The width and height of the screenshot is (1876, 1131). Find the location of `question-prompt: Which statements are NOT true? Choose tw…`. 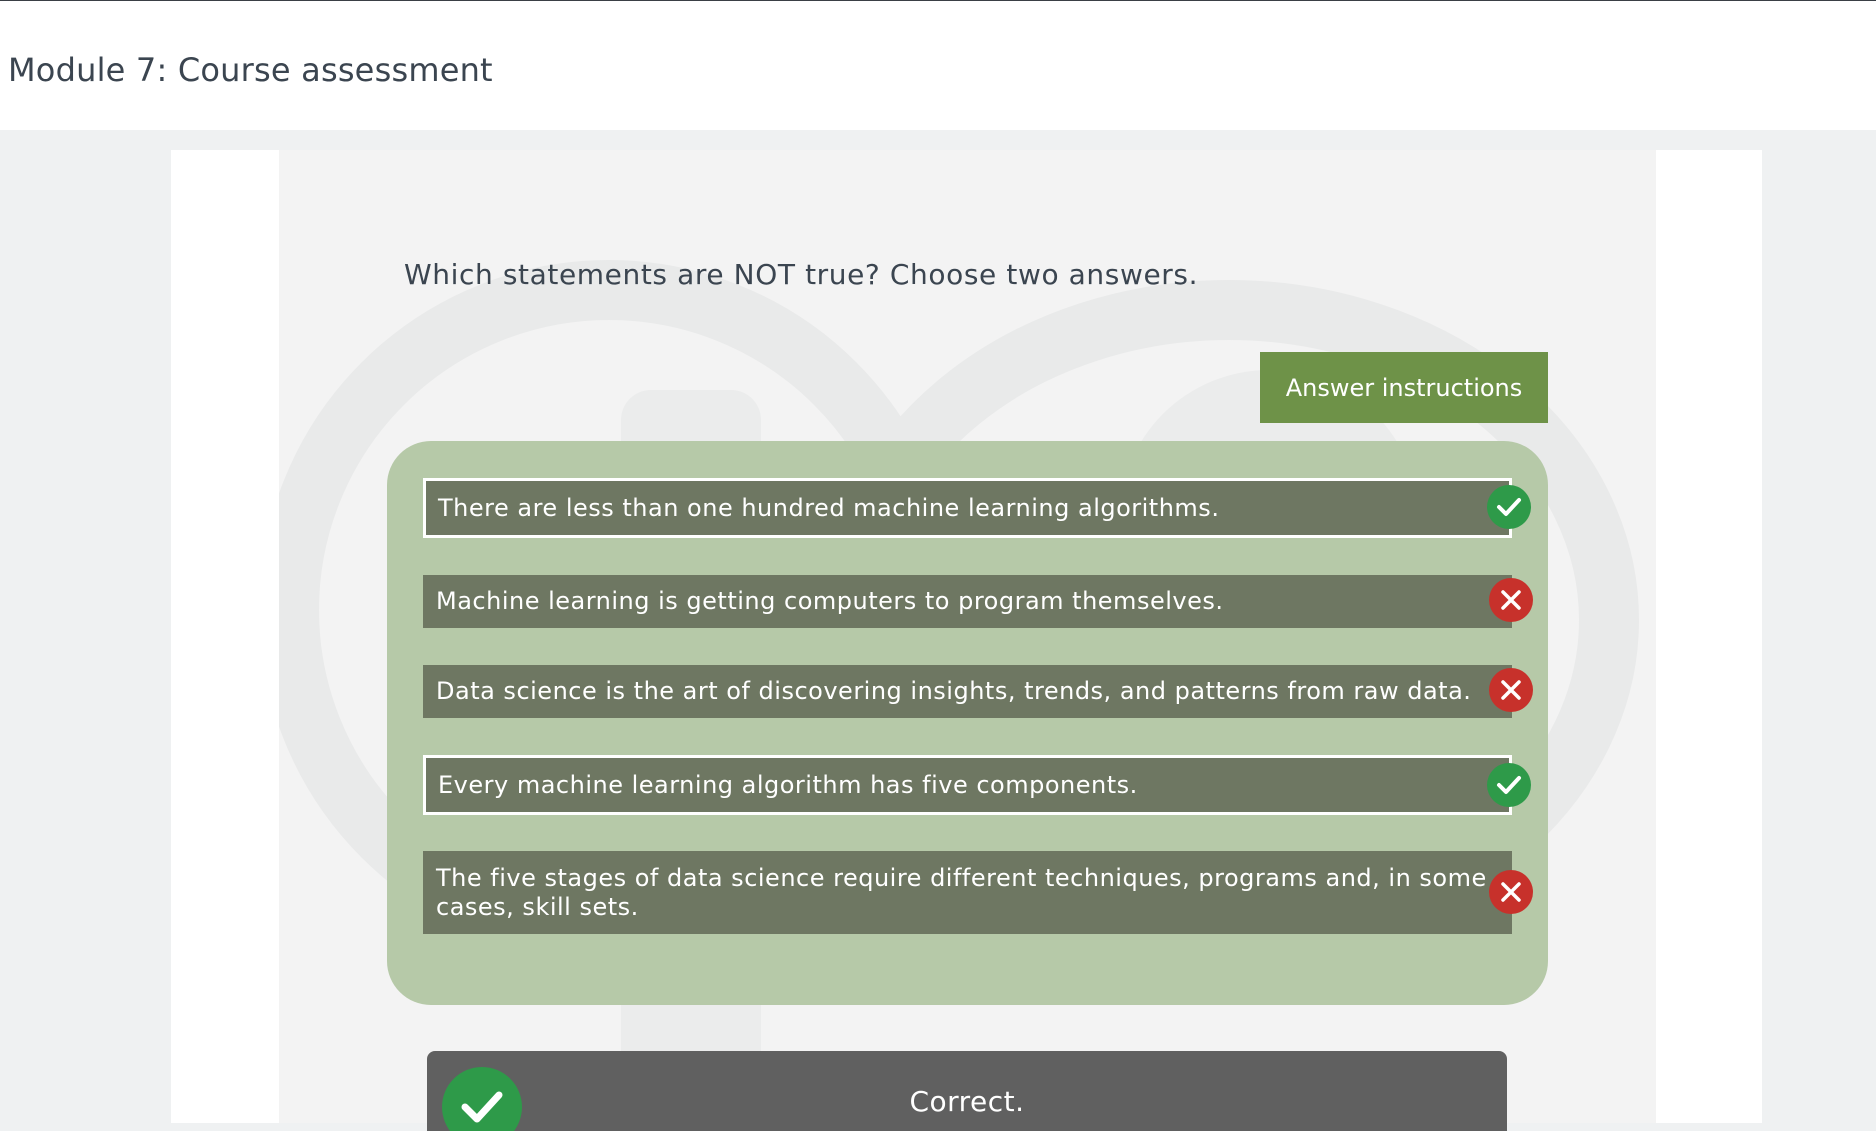

question-prompt: Which statements are NOT true? Choose tw… is located at coordinates (801, 274).